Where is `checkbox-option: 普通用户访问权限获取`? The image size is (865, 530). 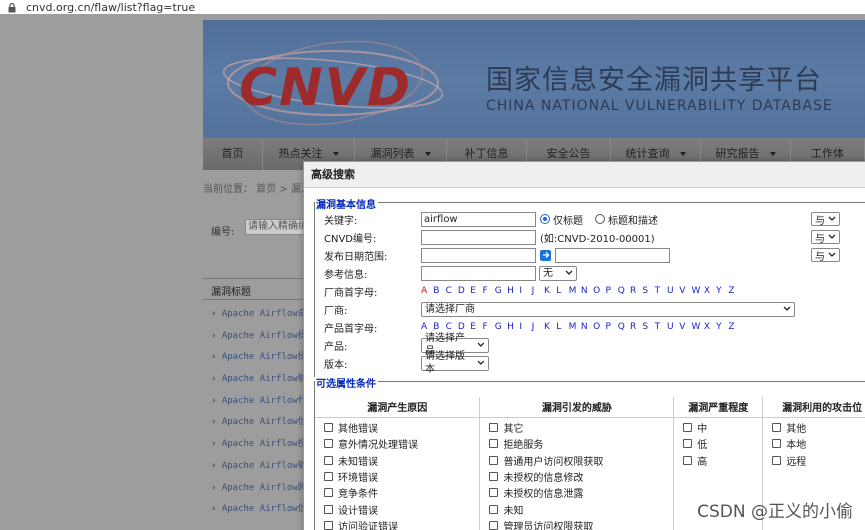
checkbox-option: 普通用户访问权限获取 is located at coordinates (581, 460).